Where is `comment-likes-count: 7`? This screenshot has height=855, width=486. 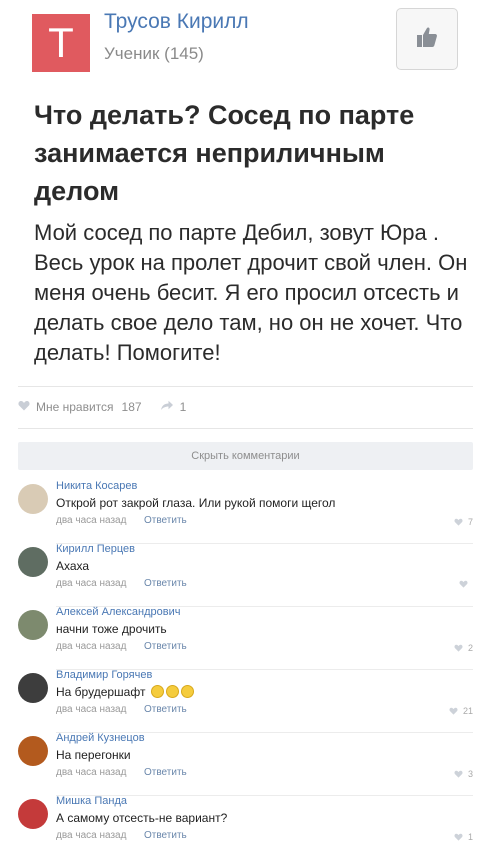 comment-likes-count: 7 is located at coordinates (470, 522).